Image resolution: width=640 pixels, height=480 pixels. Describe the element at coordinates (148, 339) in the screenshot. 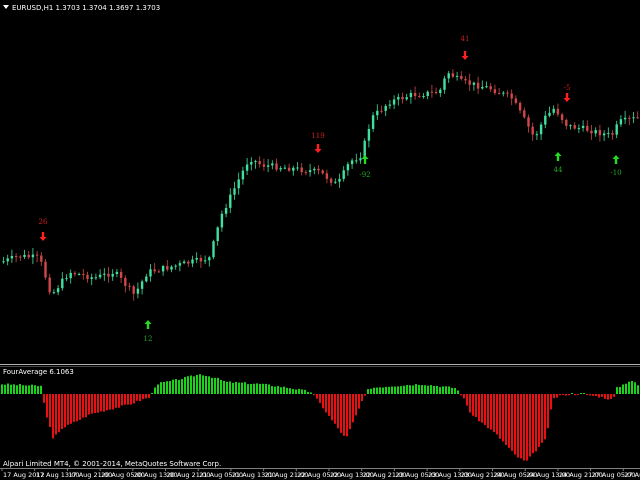

I see `signal-label: 12` at that location.